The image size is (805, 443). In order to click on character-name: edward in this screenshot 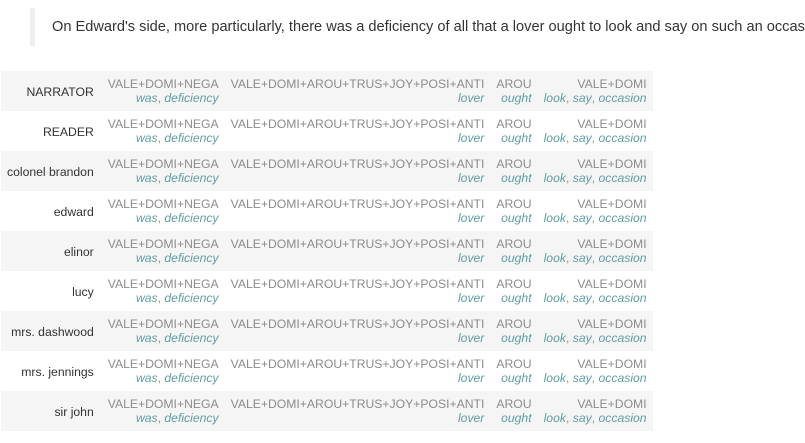, I will do `click(73, 212)`.